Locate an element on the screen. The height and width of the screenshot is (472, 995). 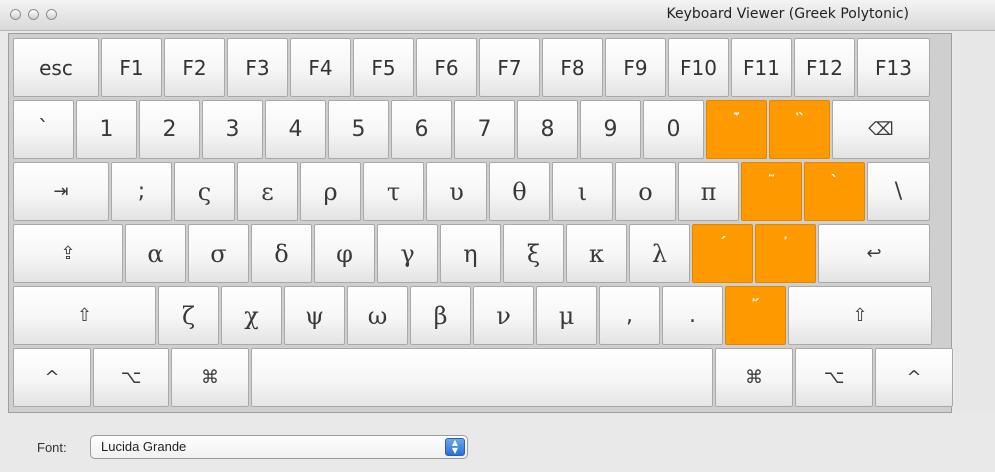
key-label: ` is located at coordinates (43, 129).